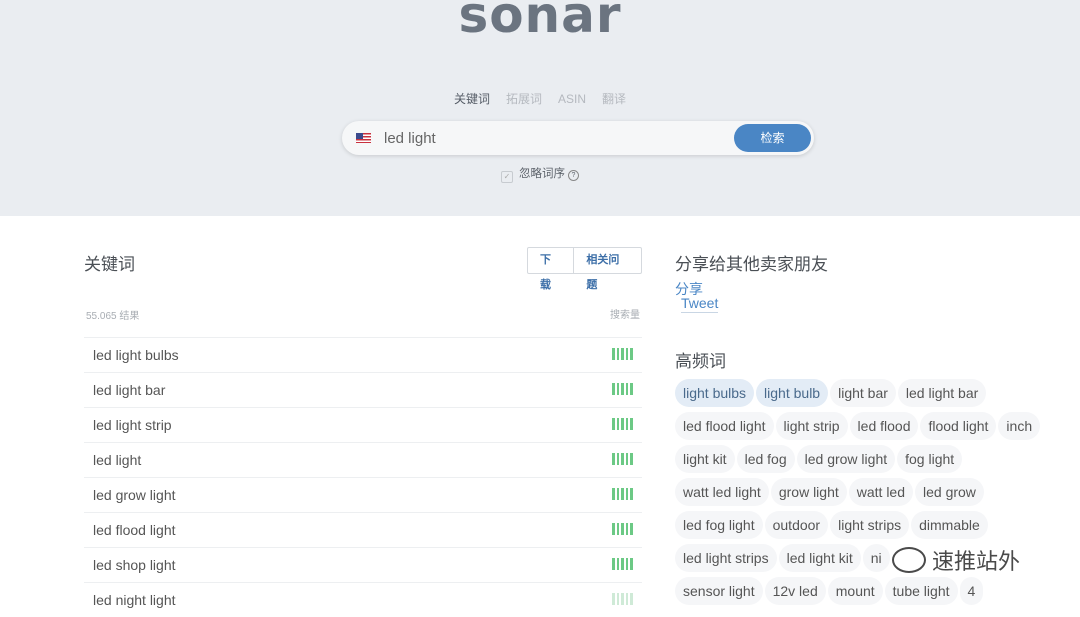 The width and height of the screenshot is (1080, 617). What do you see at coordinates (363, 599) in the screenshot?
I see `keyword-row: led night light` at bounding box center [363, 599].